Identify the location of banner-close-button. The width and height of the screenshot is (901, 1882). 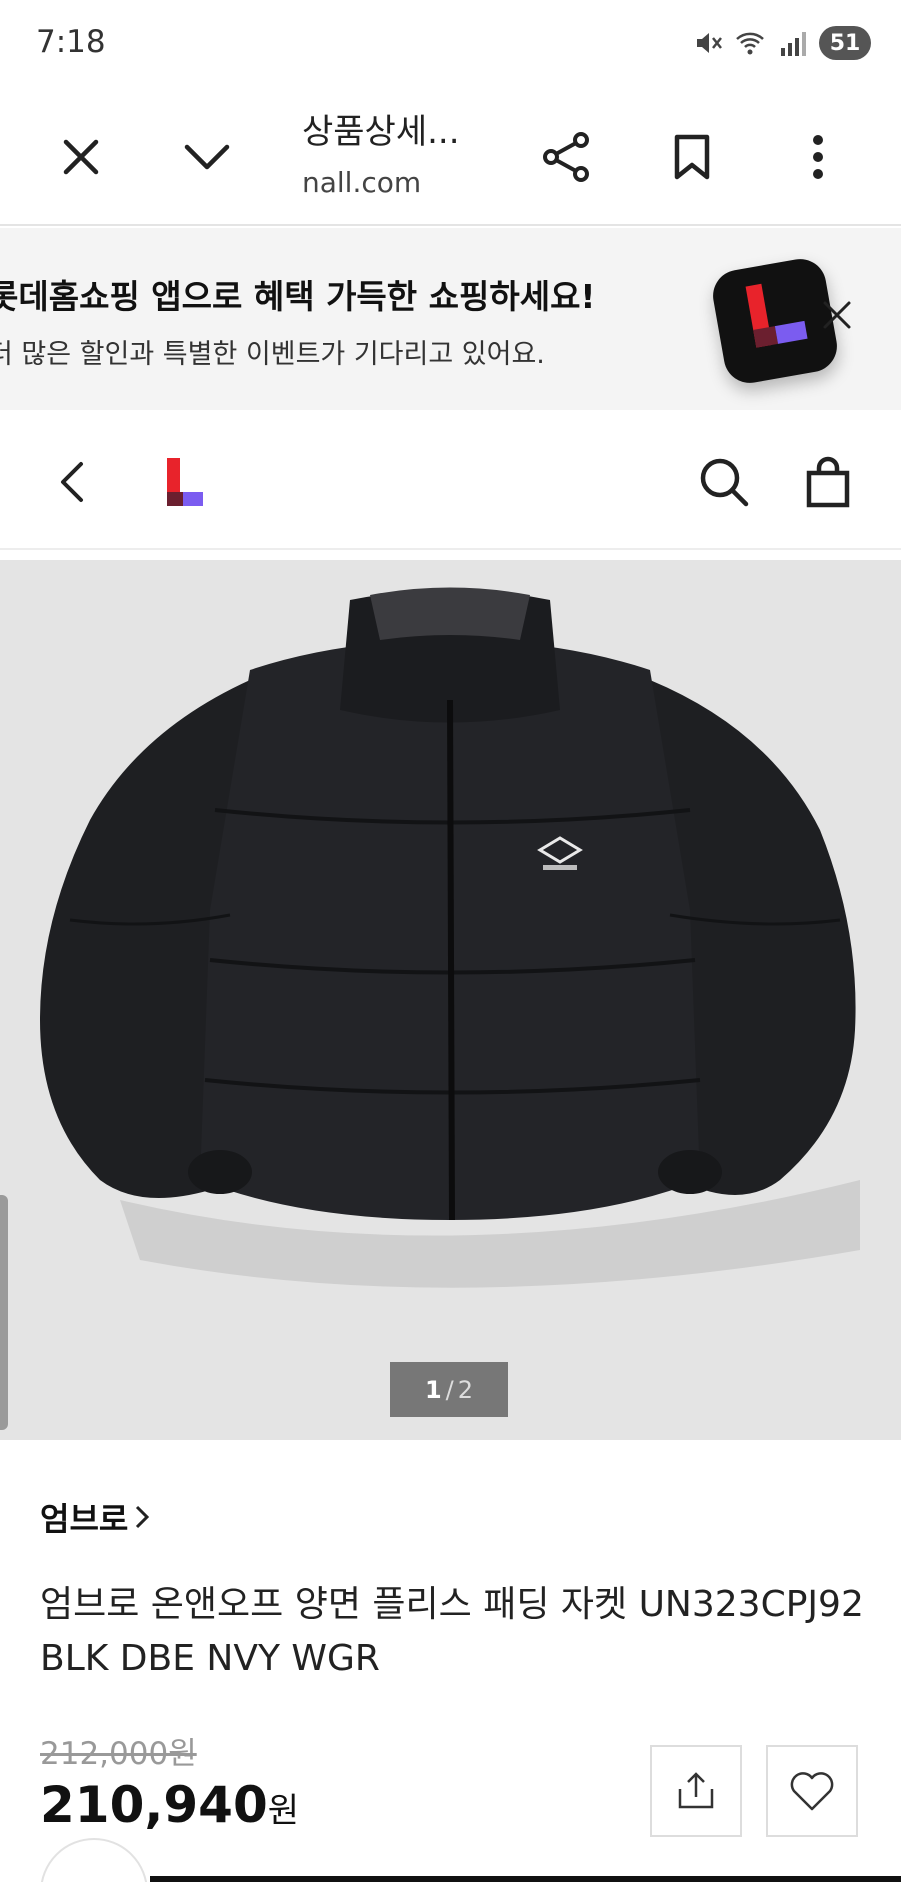
(837, 317).